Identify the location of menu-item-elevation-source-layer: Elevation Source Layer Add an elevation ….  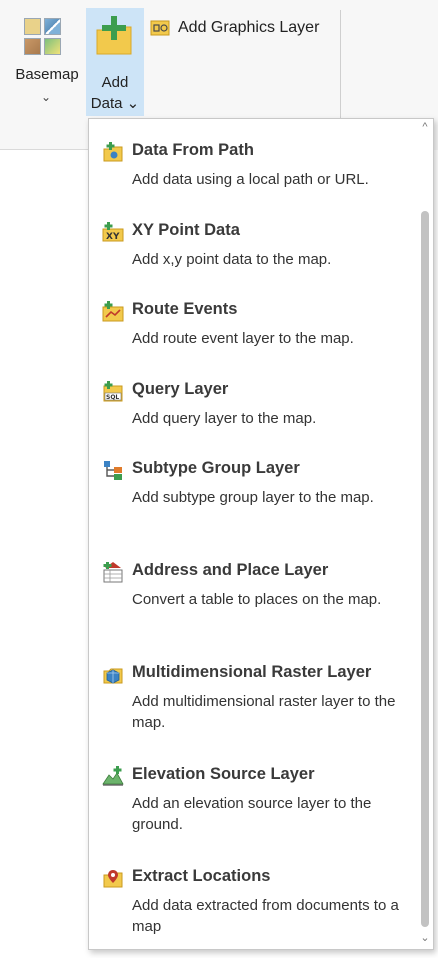
(252, 809).